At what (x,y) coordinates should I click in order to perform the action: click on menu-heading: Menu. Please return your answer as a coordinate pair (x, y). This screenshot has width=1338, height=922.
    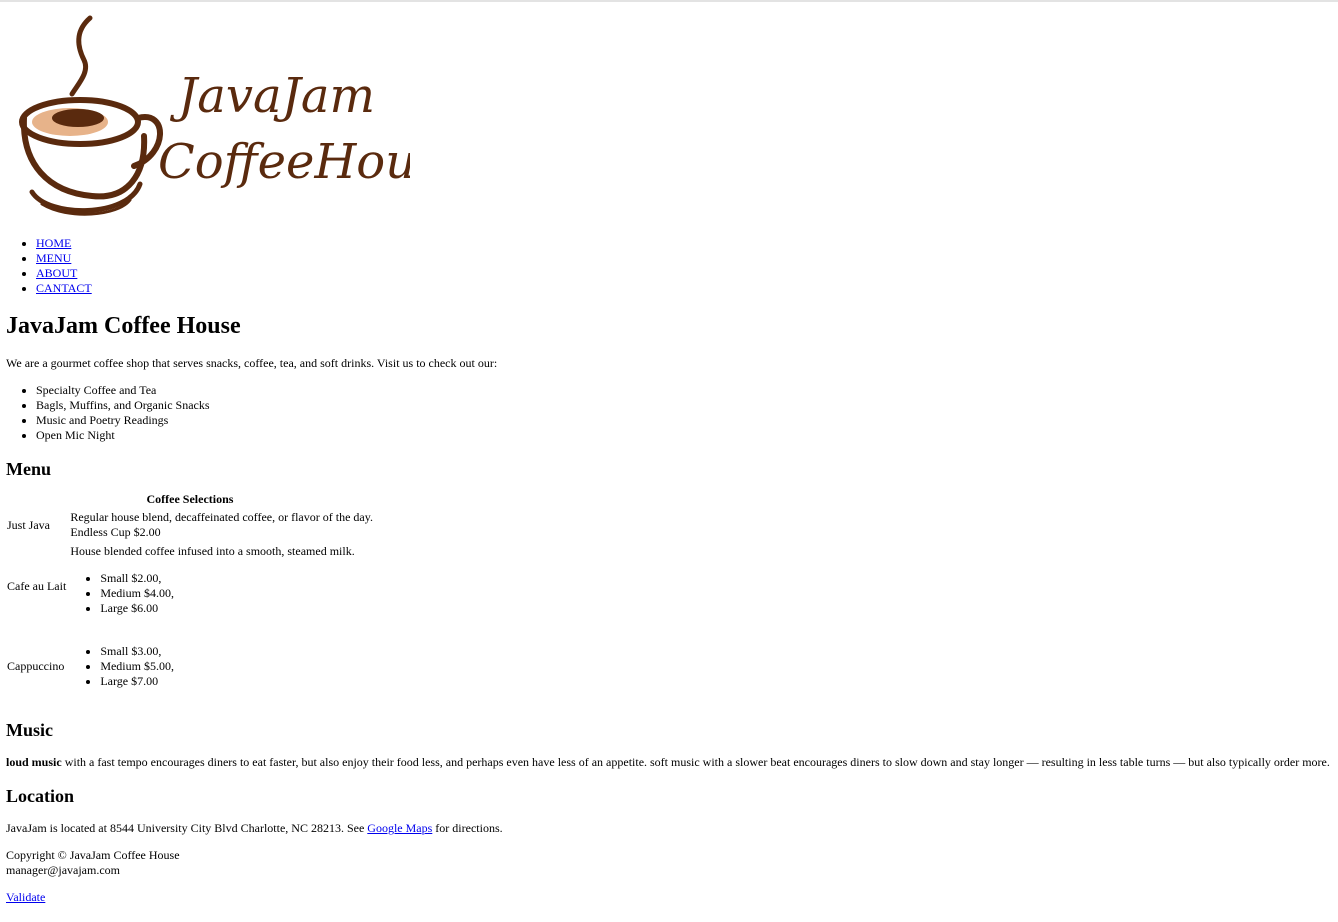
    Looking at the image, I should click on (28, 469).